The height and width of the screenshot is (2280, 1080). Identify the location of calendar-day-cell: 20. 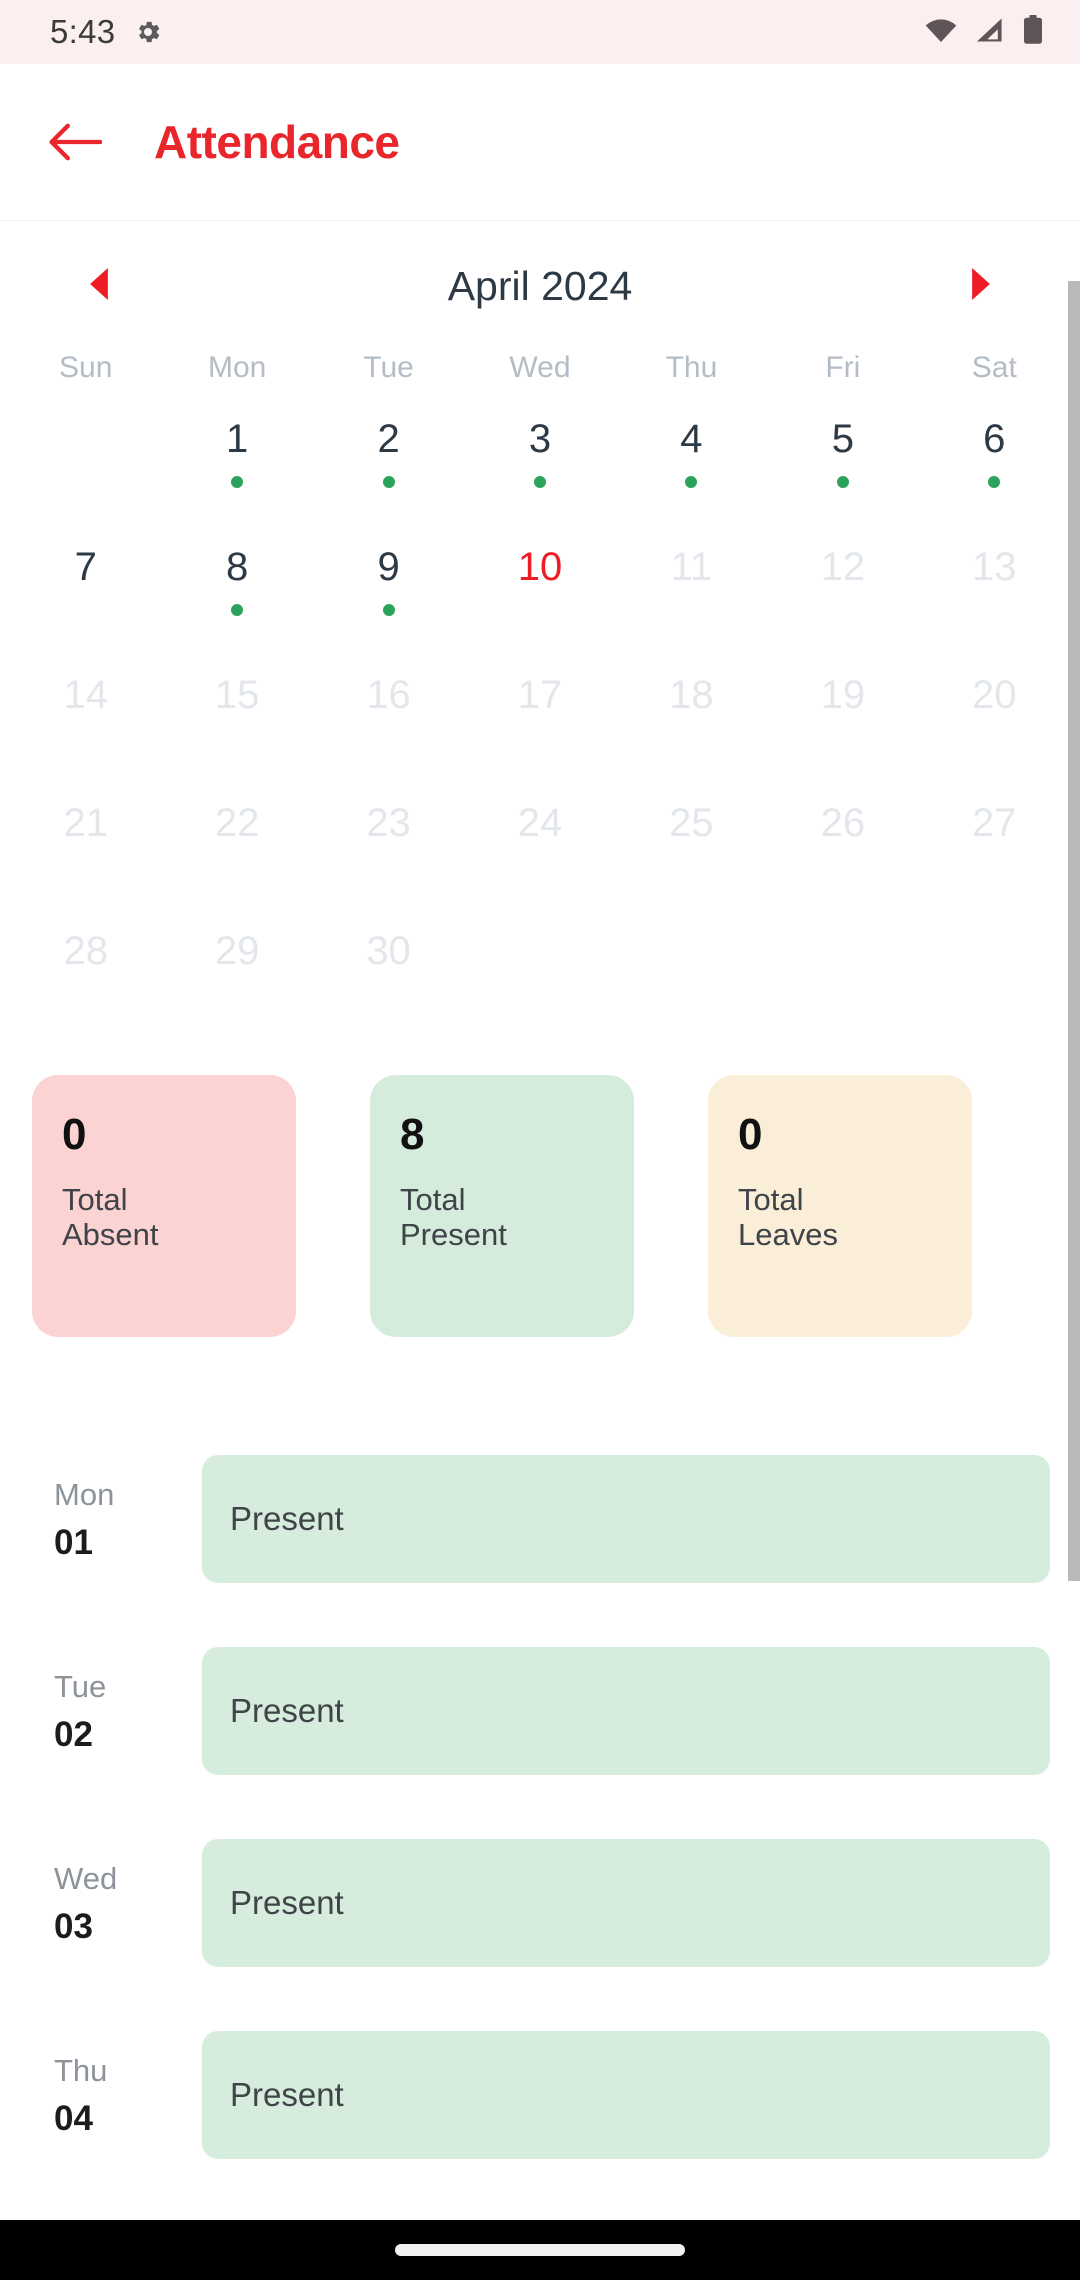
(994, 717).